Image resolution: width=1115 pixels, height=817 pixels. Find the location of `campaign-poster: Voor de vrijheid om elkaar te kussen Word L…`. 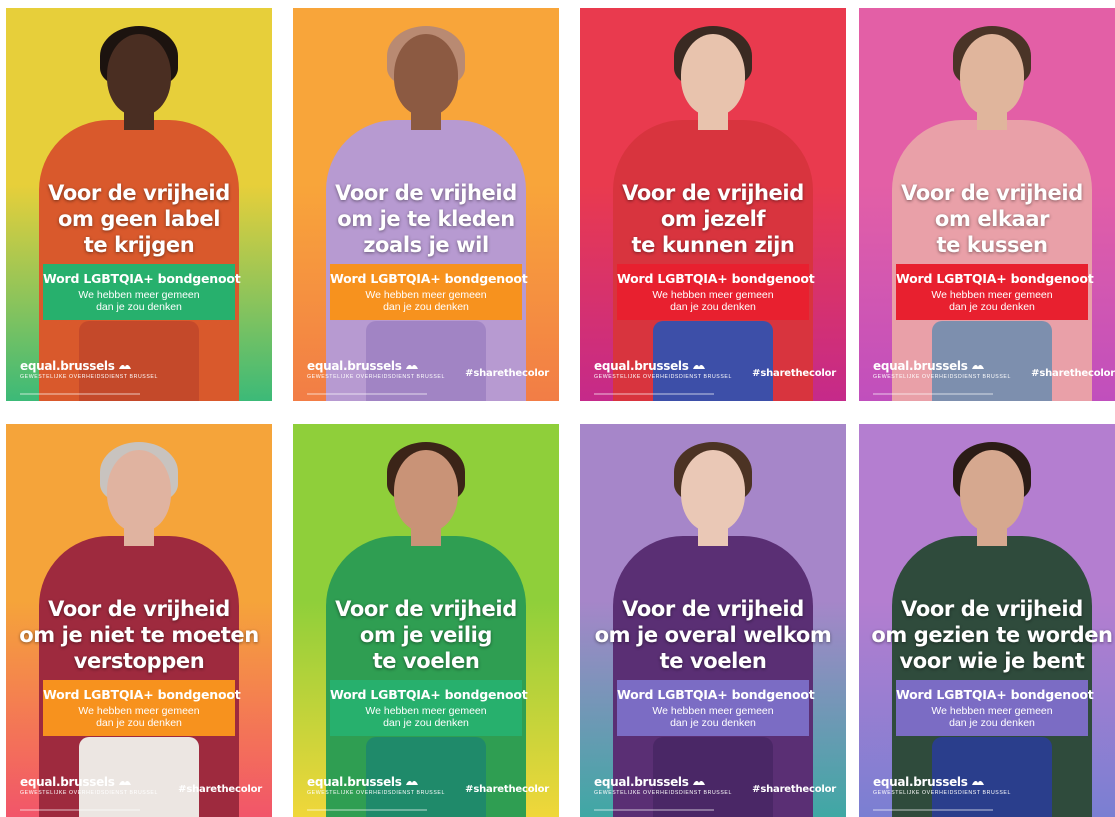

campaign-poster: Voor de vrijheid om elkaar te kussen Word L… is located at coordinates (987, 204).